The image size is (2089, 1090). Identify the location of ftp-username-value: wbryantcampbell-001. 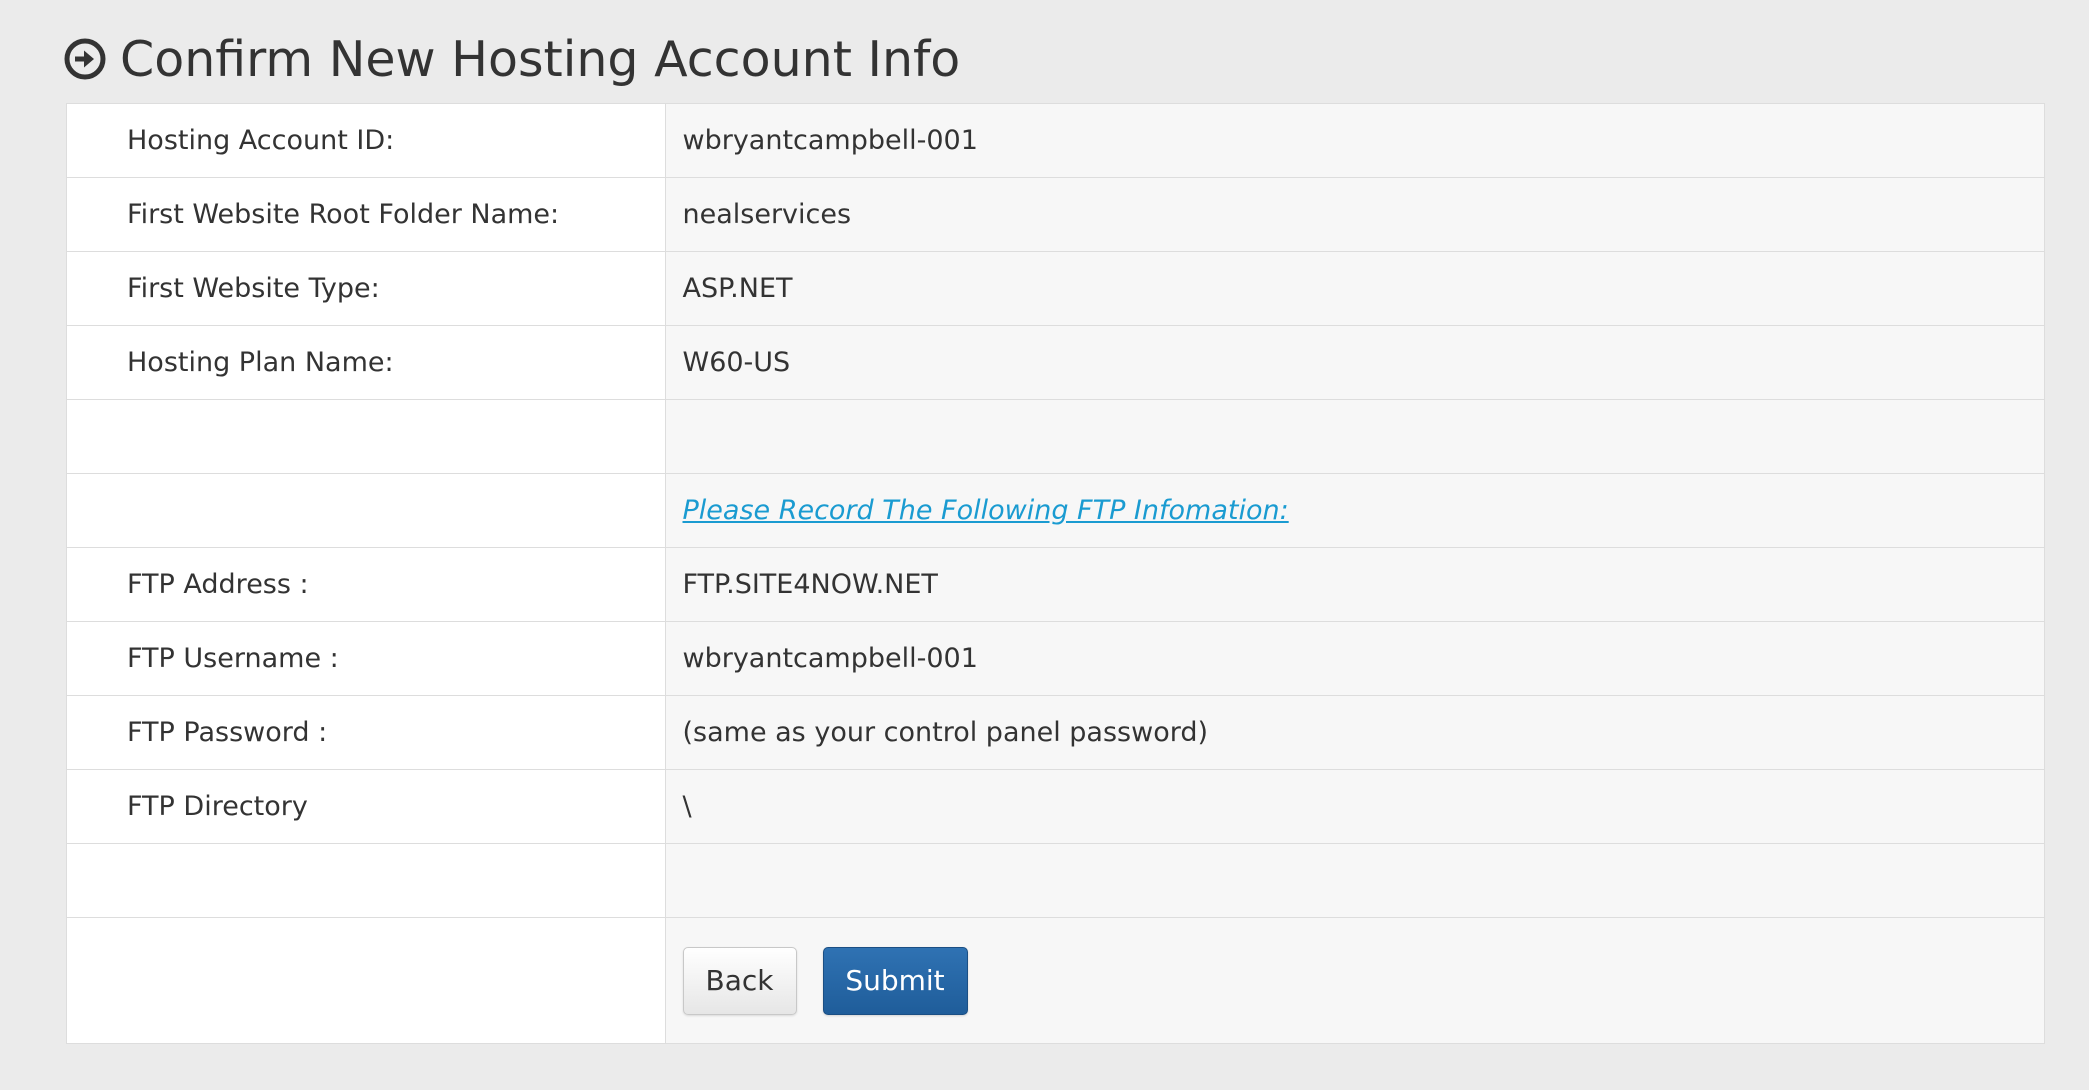
(1354, 658).